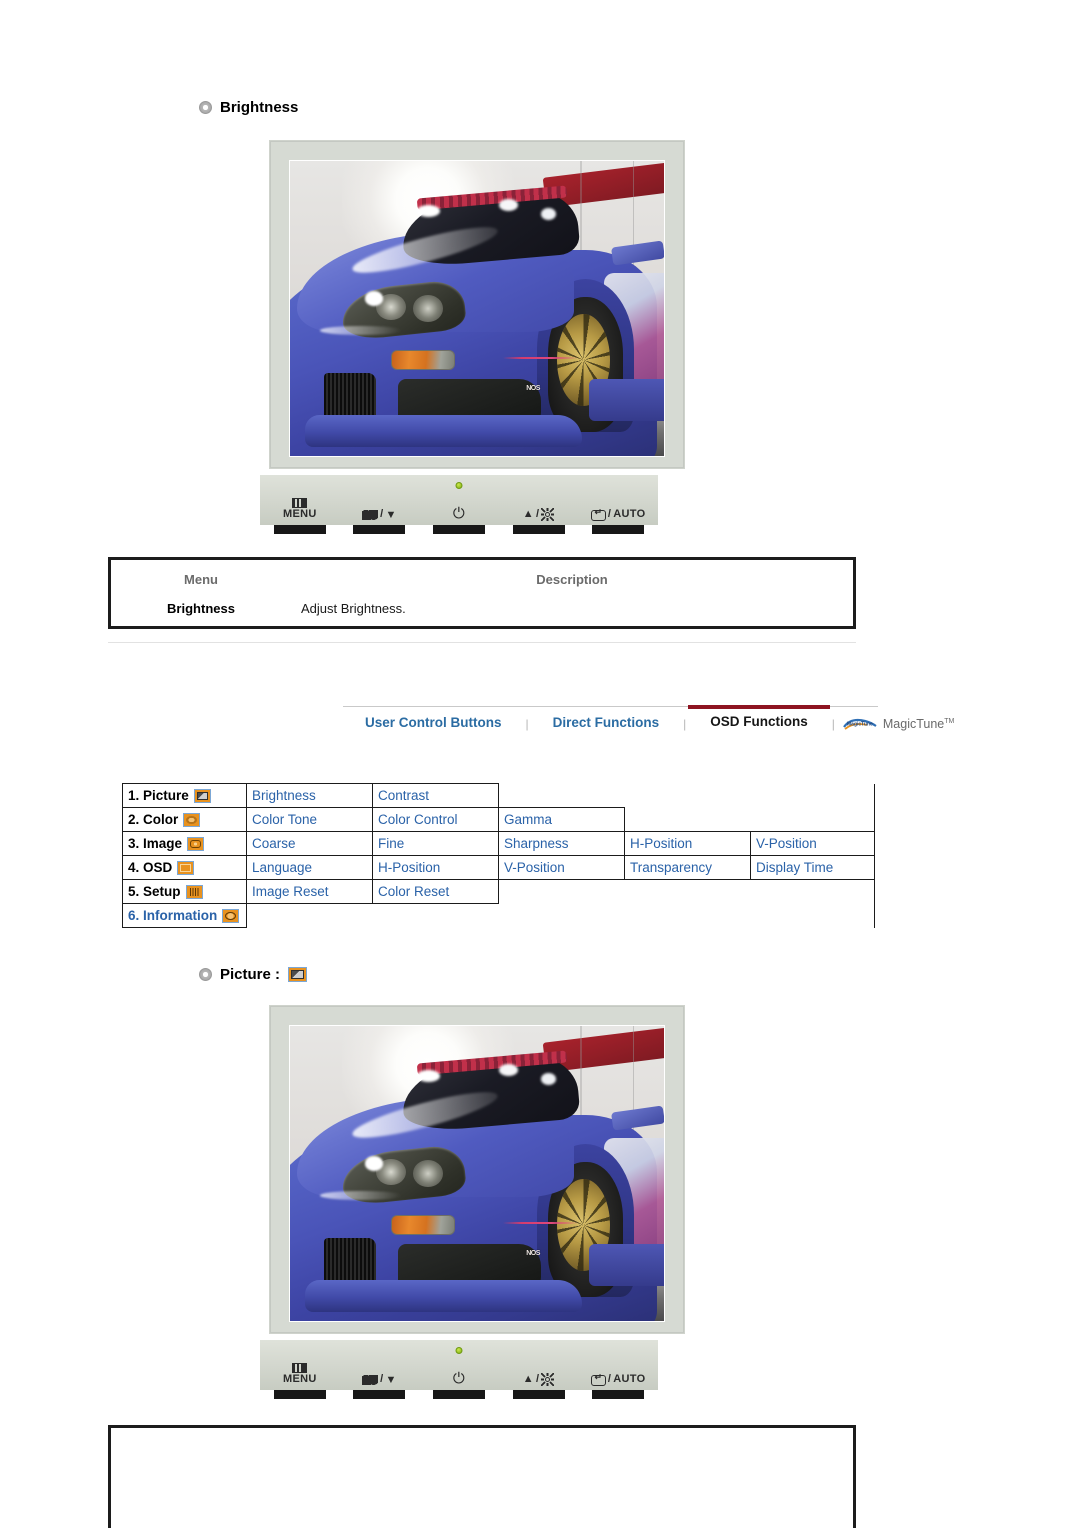 The height and width of the screenshot is (1528, 1080). What do you see at coordinates (158, 795) in the screenshot?
I see `category-label: 1. Picture` at bounding box center [158, 795].